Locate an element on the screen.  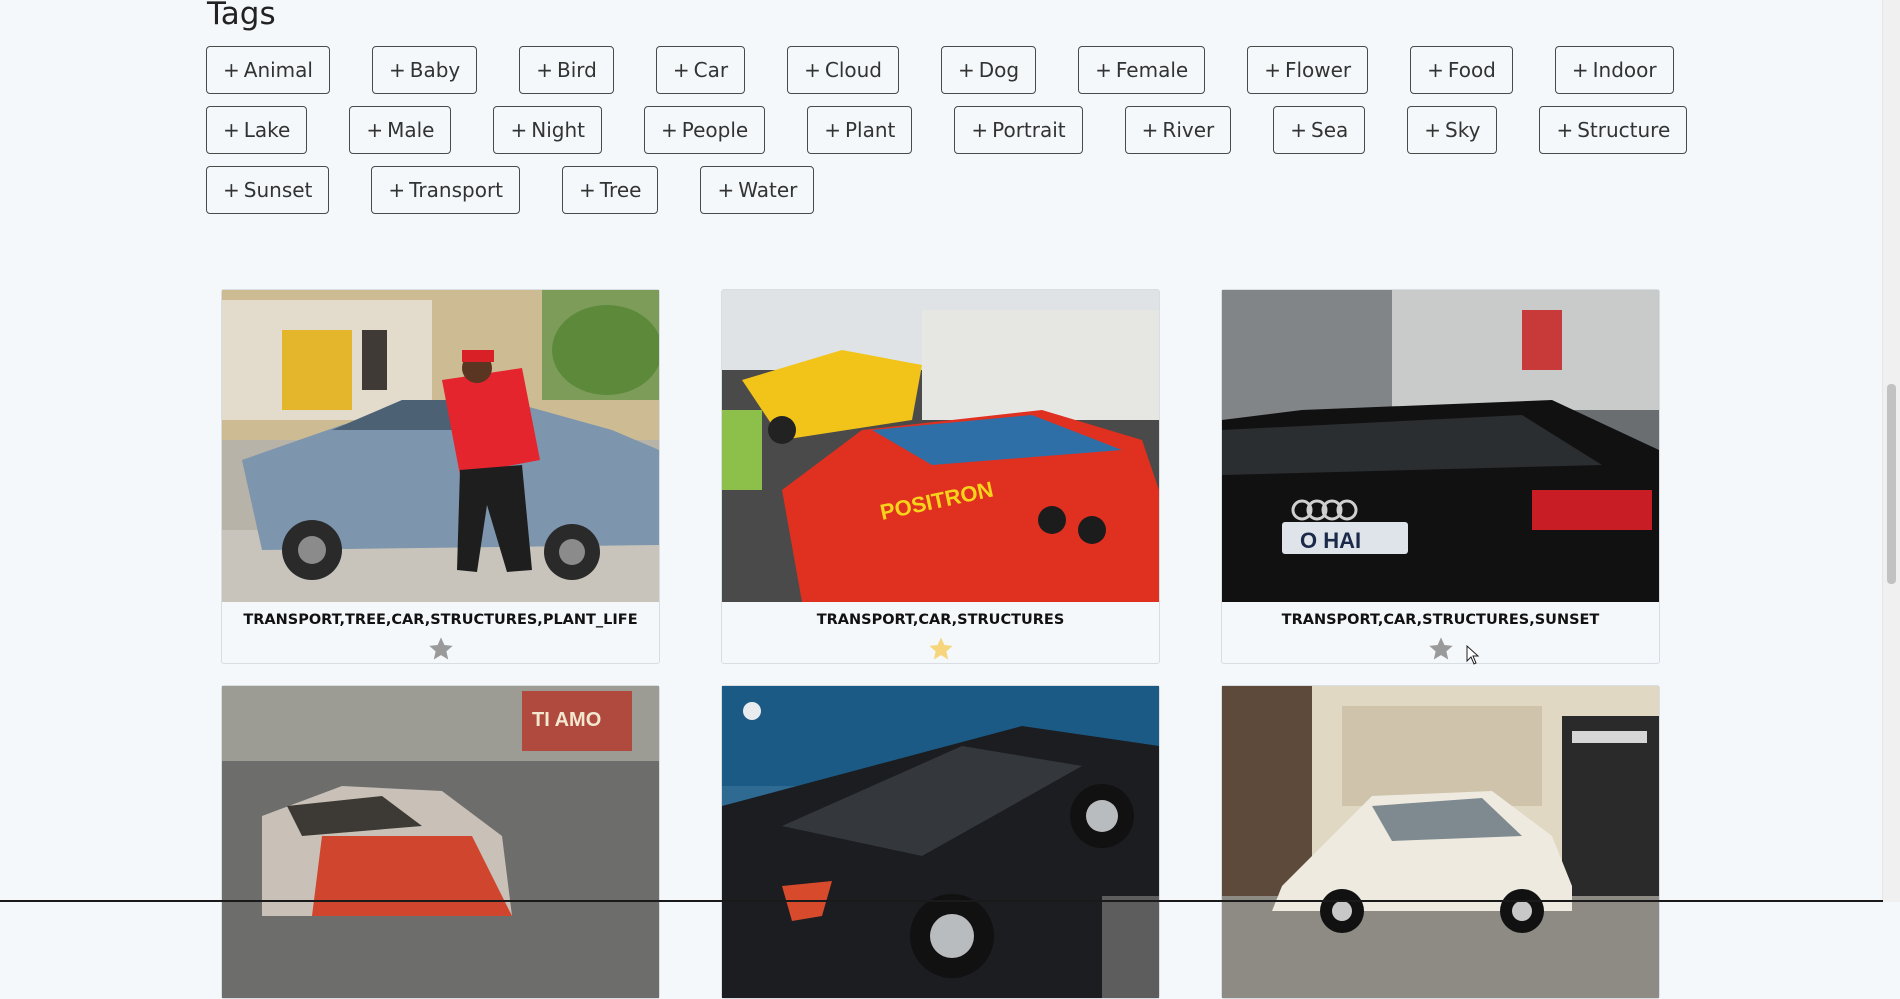
tag-label: Male is located at coordinates (411, 130).